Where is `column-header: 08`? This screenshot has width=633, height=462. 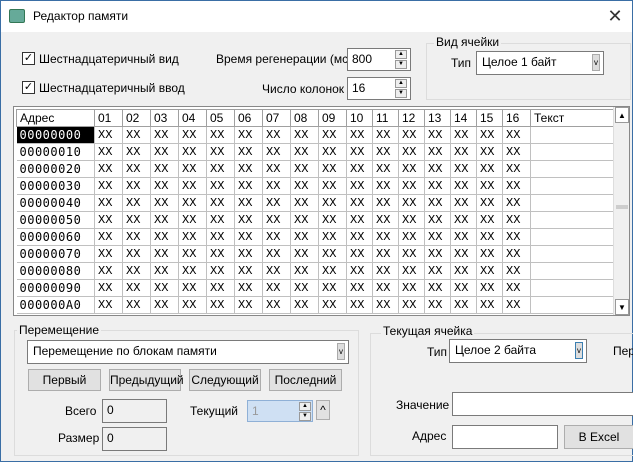 column-header: 08 is located at coordinates (304, 118).